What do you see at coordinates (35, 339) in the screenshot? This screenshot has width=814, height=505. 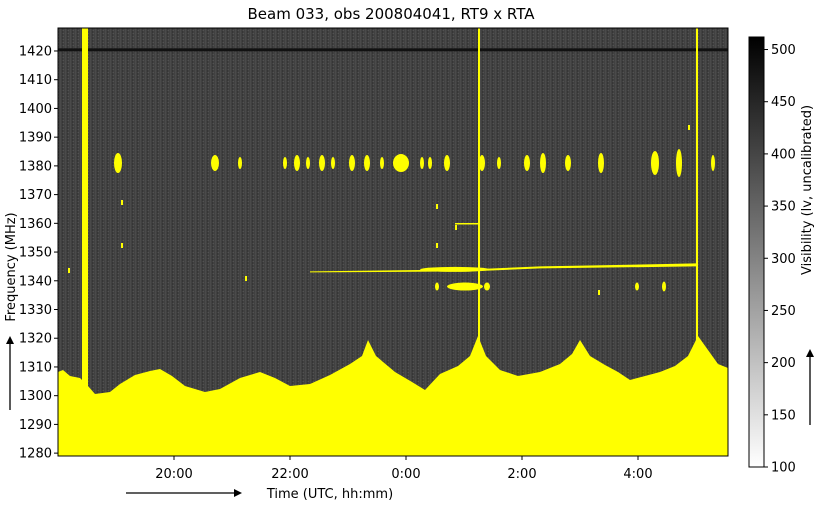 I see `y-tick-label: 1320` at bounding box center [35, 339].